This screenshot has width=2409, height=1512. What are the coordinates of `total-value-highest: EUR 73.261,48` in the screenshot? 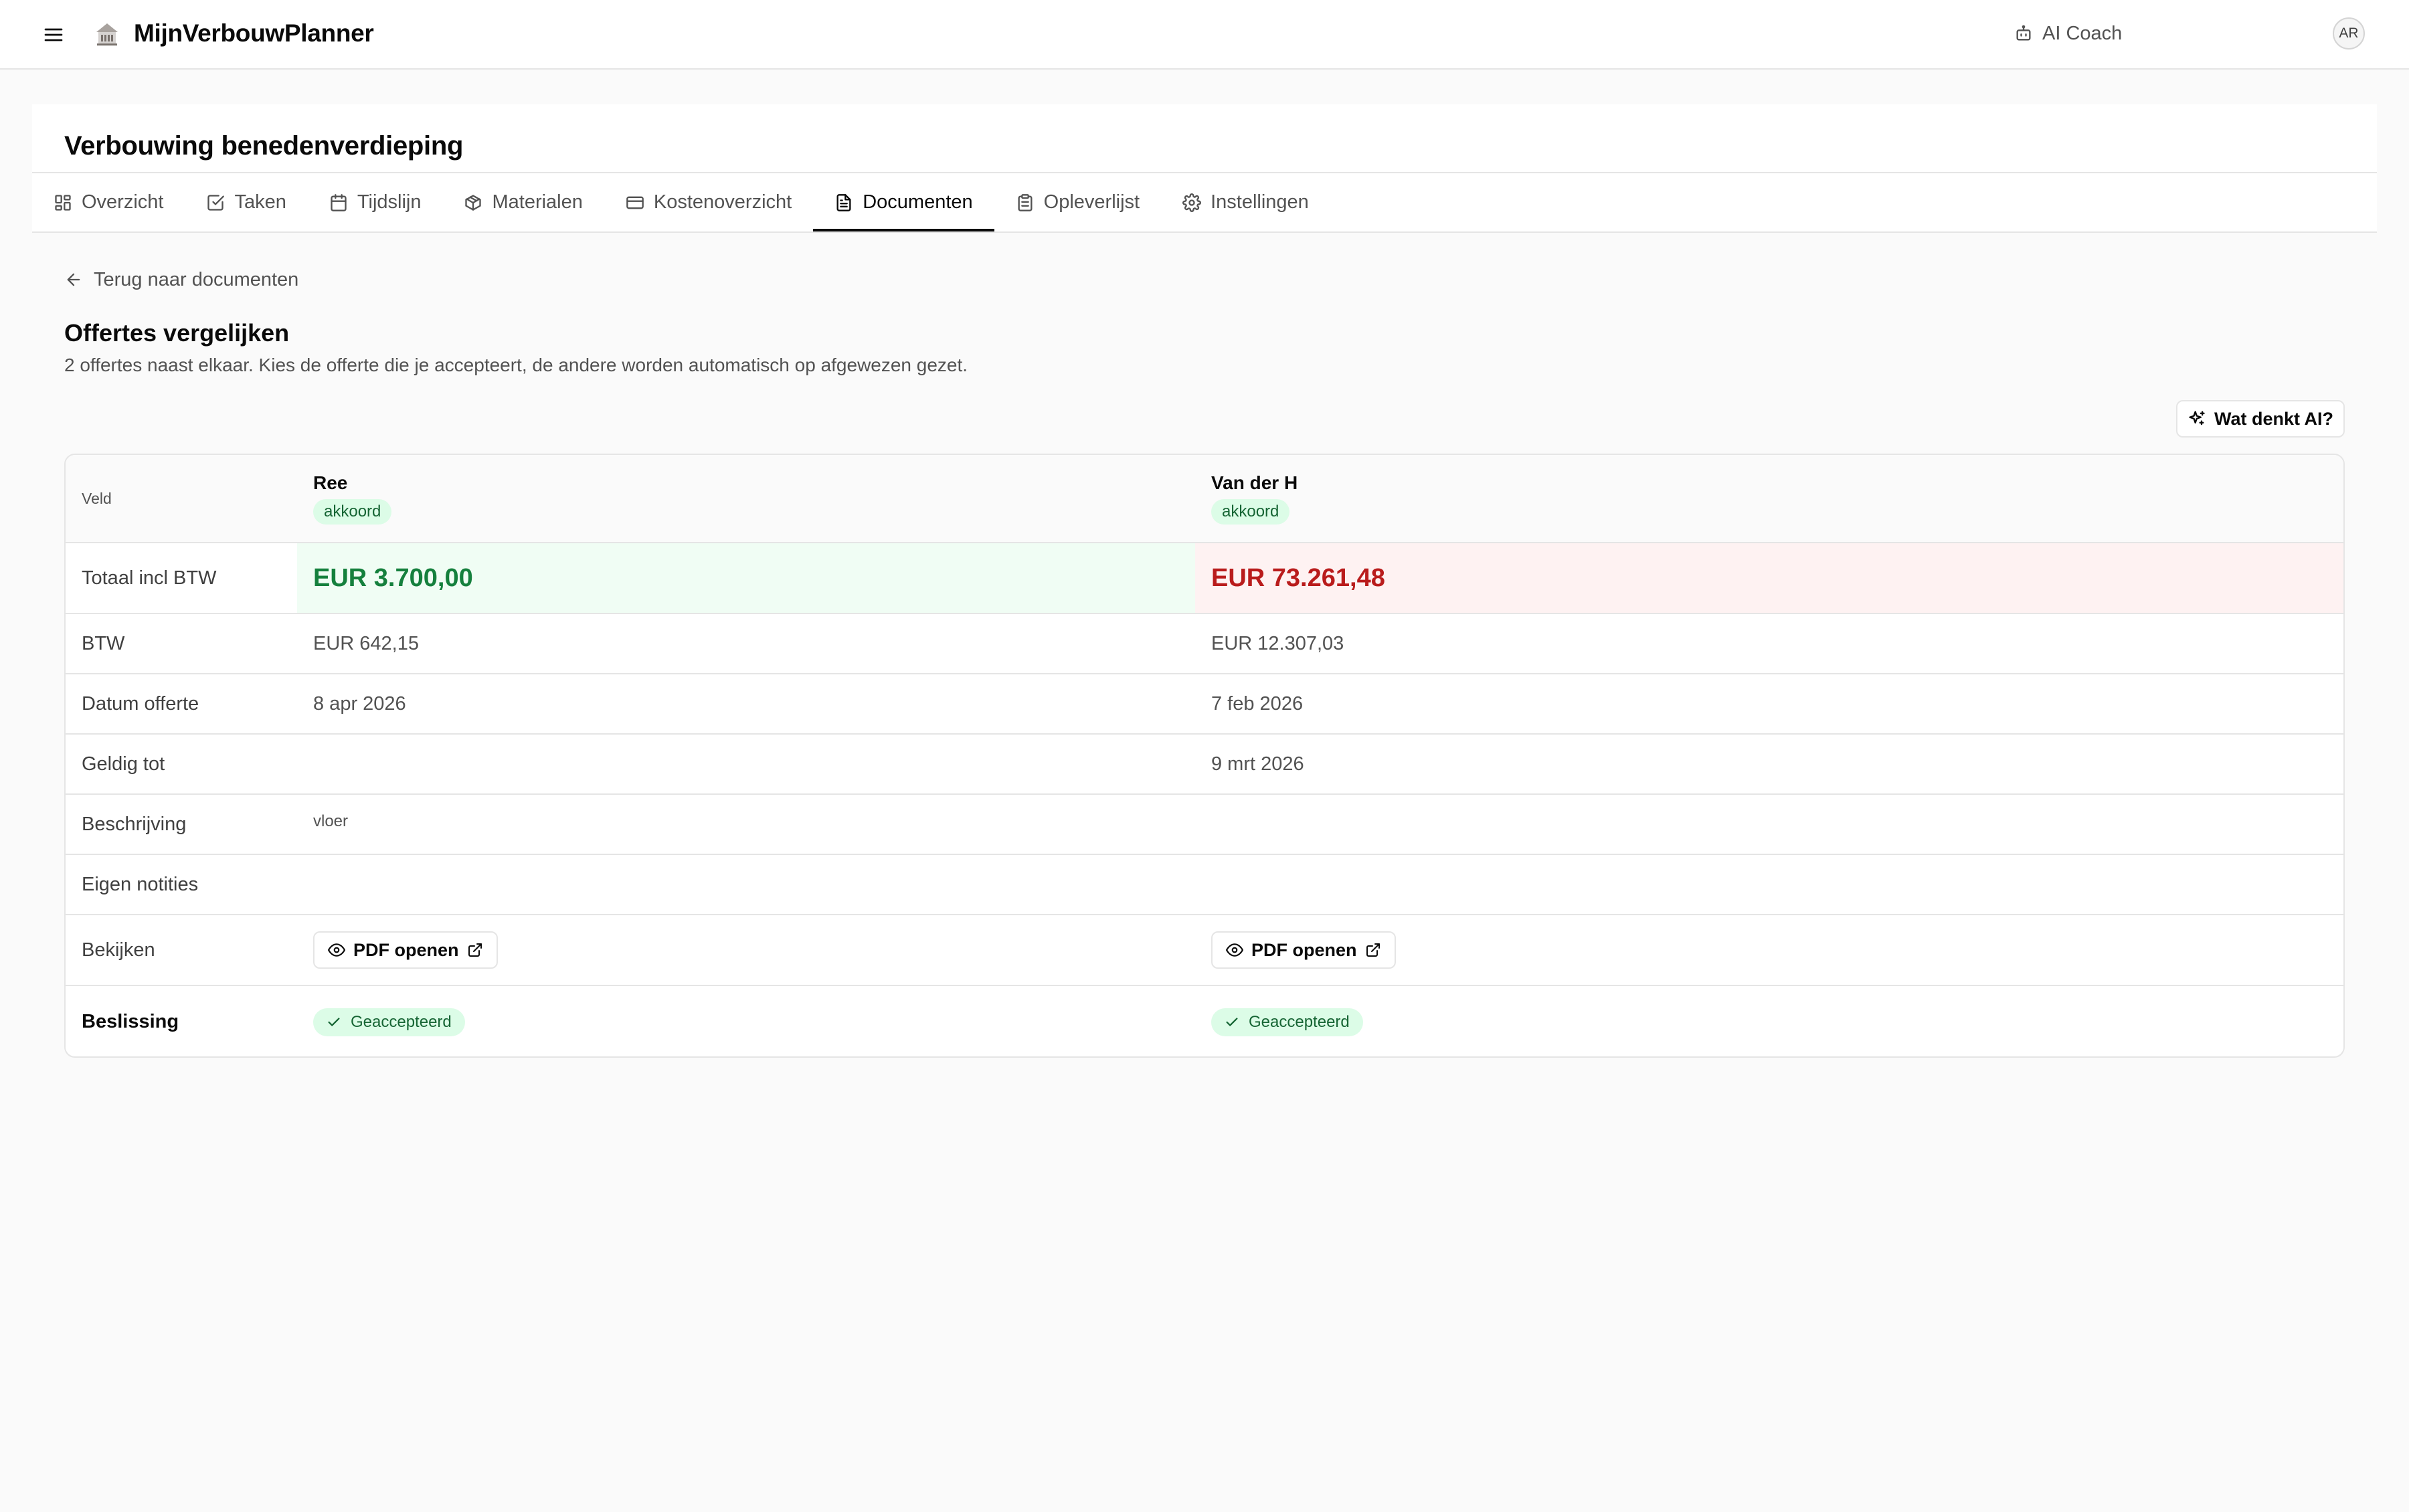 It's located at (1769, 578).